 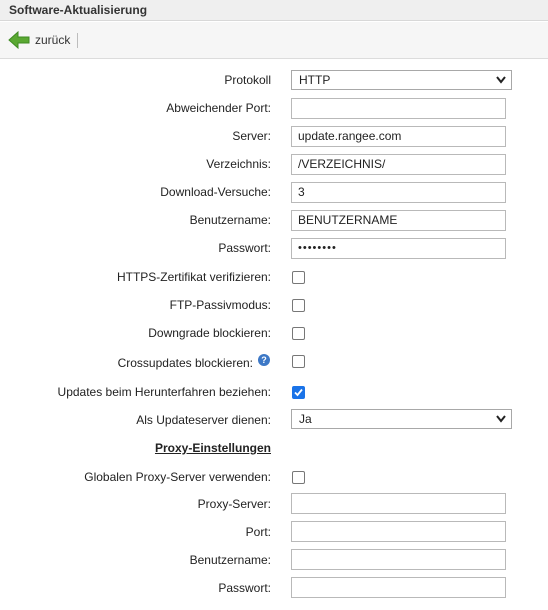 I want to click on help-icon: ?, so click(x=264, y=360).